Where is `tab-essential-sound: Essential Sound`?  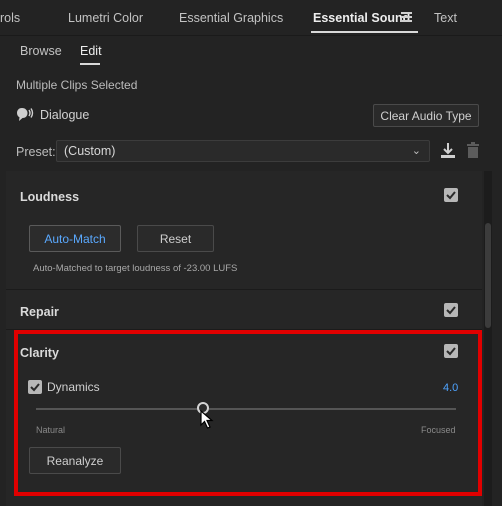 tab-essential-sound: Essential Sound is located at coordinates (361, 18).